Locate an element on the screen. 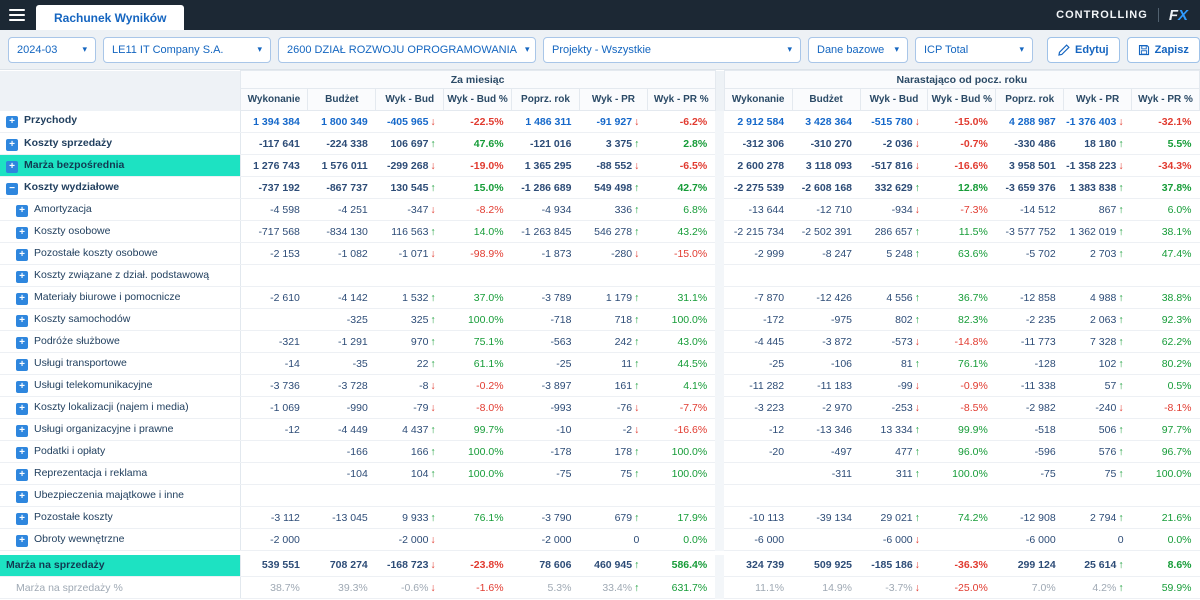 This screenshot has width=1200, height=600. value-cell: -14 is located at coordinates (274, 363).